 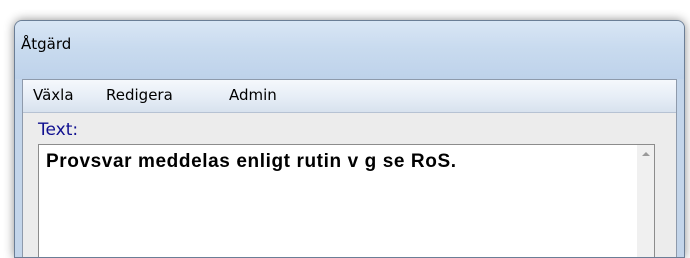 What do you see at coordinates (349, 96) in the screenshot?
I see `menu-bar: Växla Redigera Admin` at bounding box center [349, 96].